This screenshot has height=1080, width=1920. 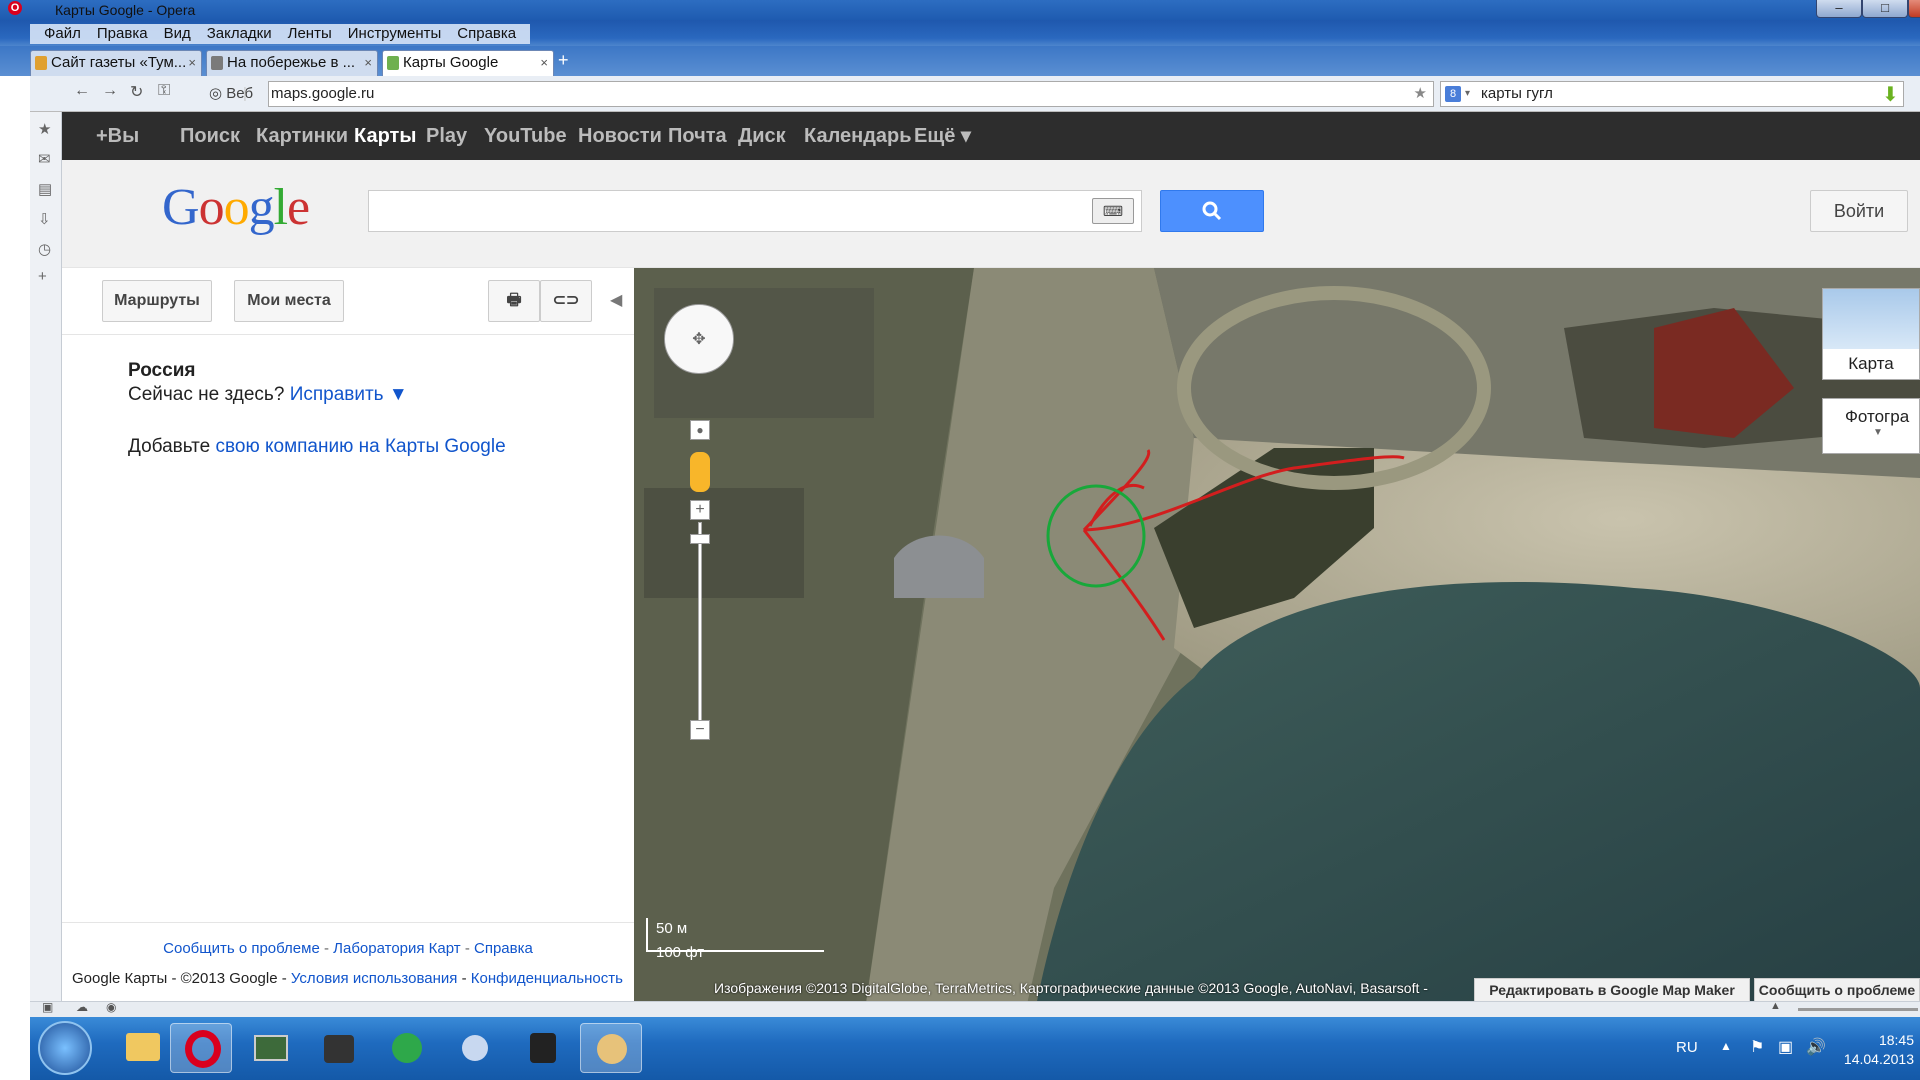 What do you see at coordinates (122, 34) in the screenshot?
I see `menu-item: Правка` at bounding box center [122, 34].